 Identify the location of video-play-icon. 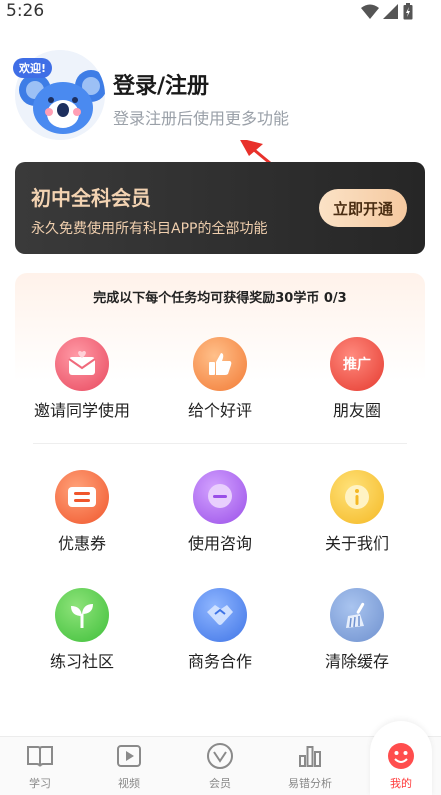
(129, 756).